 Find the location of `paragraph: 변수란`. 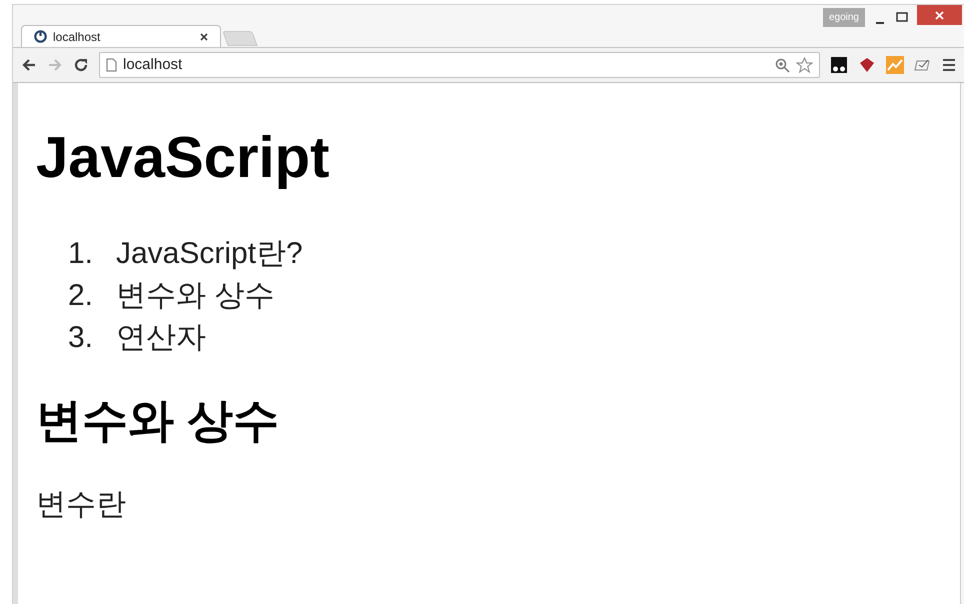

paragraph: 변수란 is located at coordinates (81, 504).